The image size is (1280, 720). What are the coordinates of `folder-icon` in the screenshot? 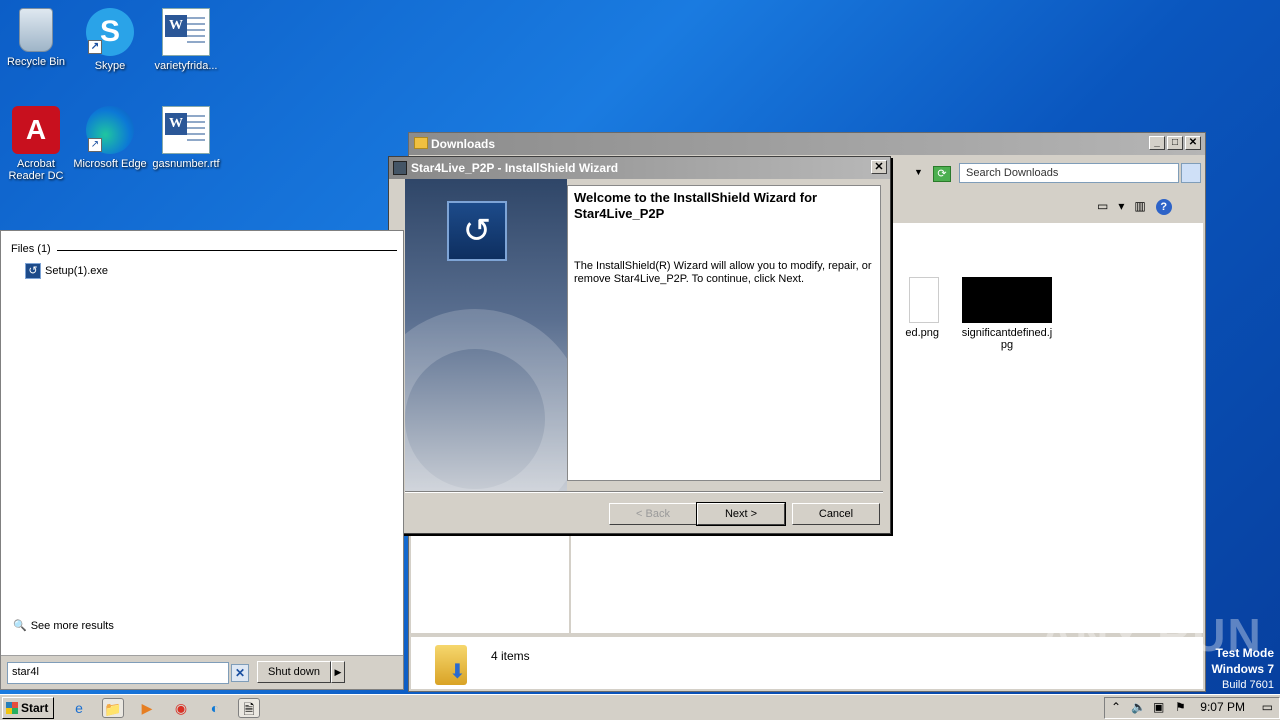 It's located at (421, 143).